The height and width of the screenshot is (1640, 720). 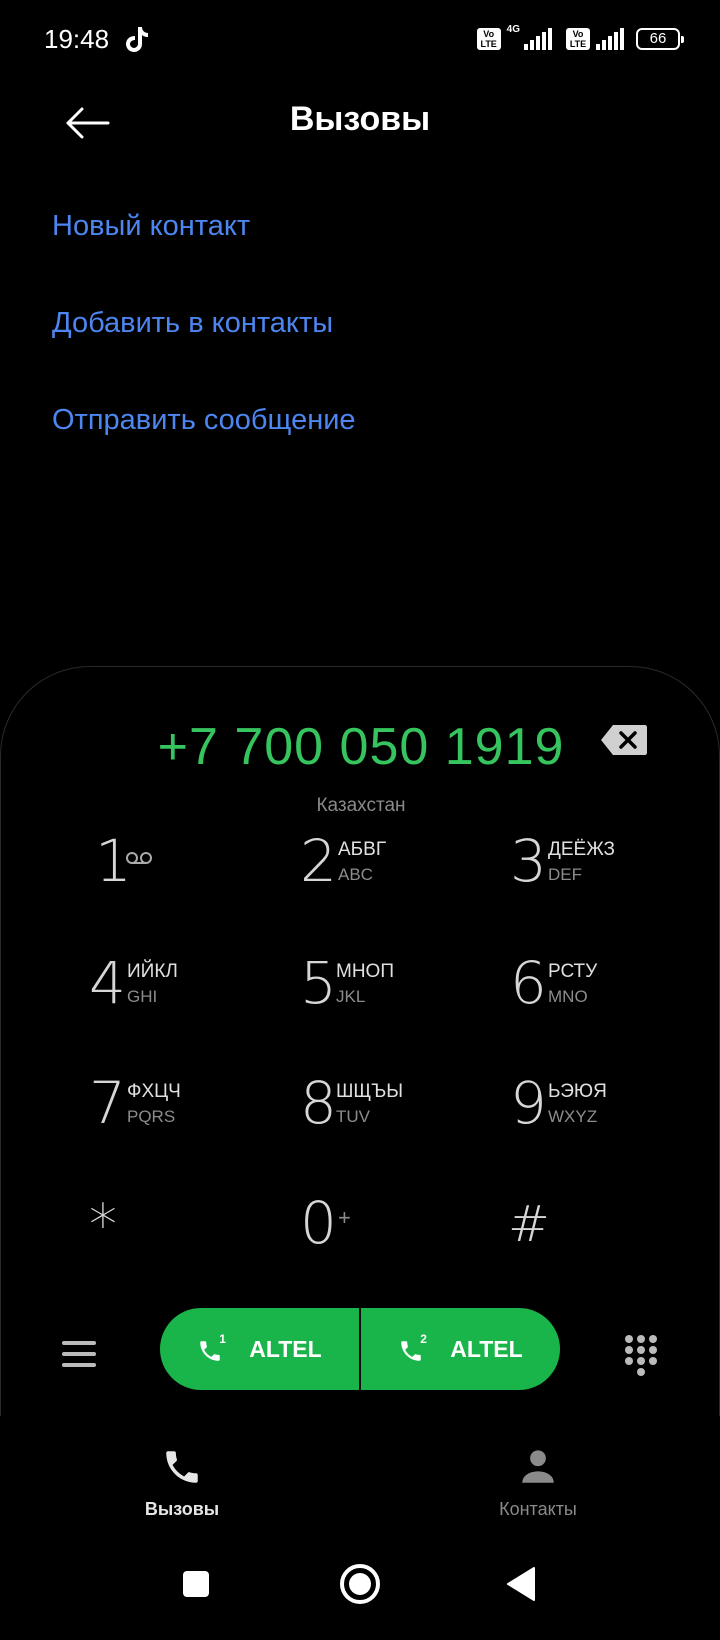 What do you see at coordinates (182, 1509) in the screenshot?
I see `tab-calls-label: Вызовы` at bounding box center [182, 1509].